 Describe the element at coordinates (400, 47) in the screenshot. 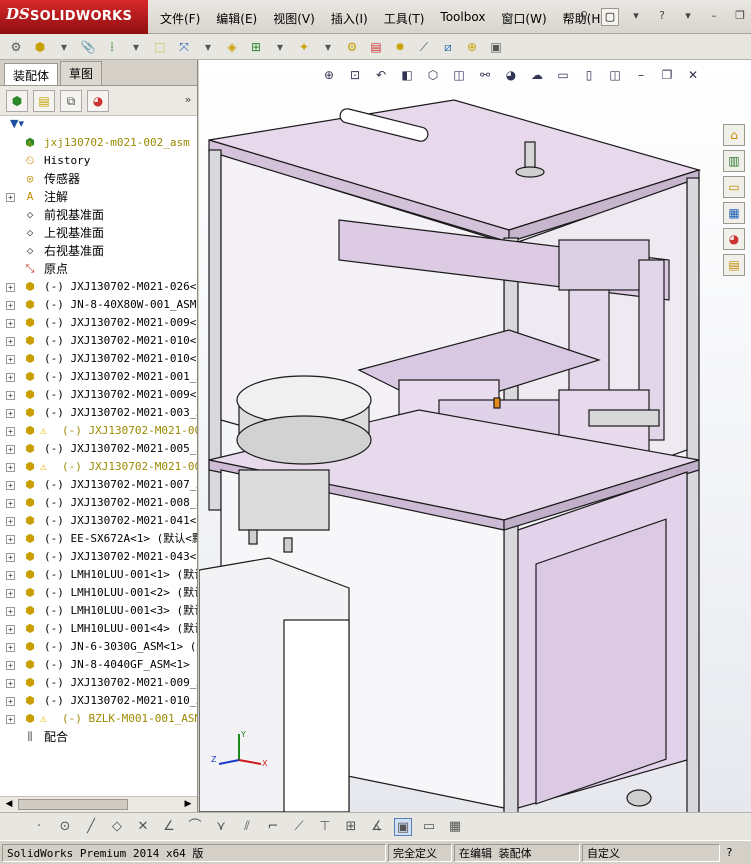

I see `exploded-view-icon: ✸` at that location.